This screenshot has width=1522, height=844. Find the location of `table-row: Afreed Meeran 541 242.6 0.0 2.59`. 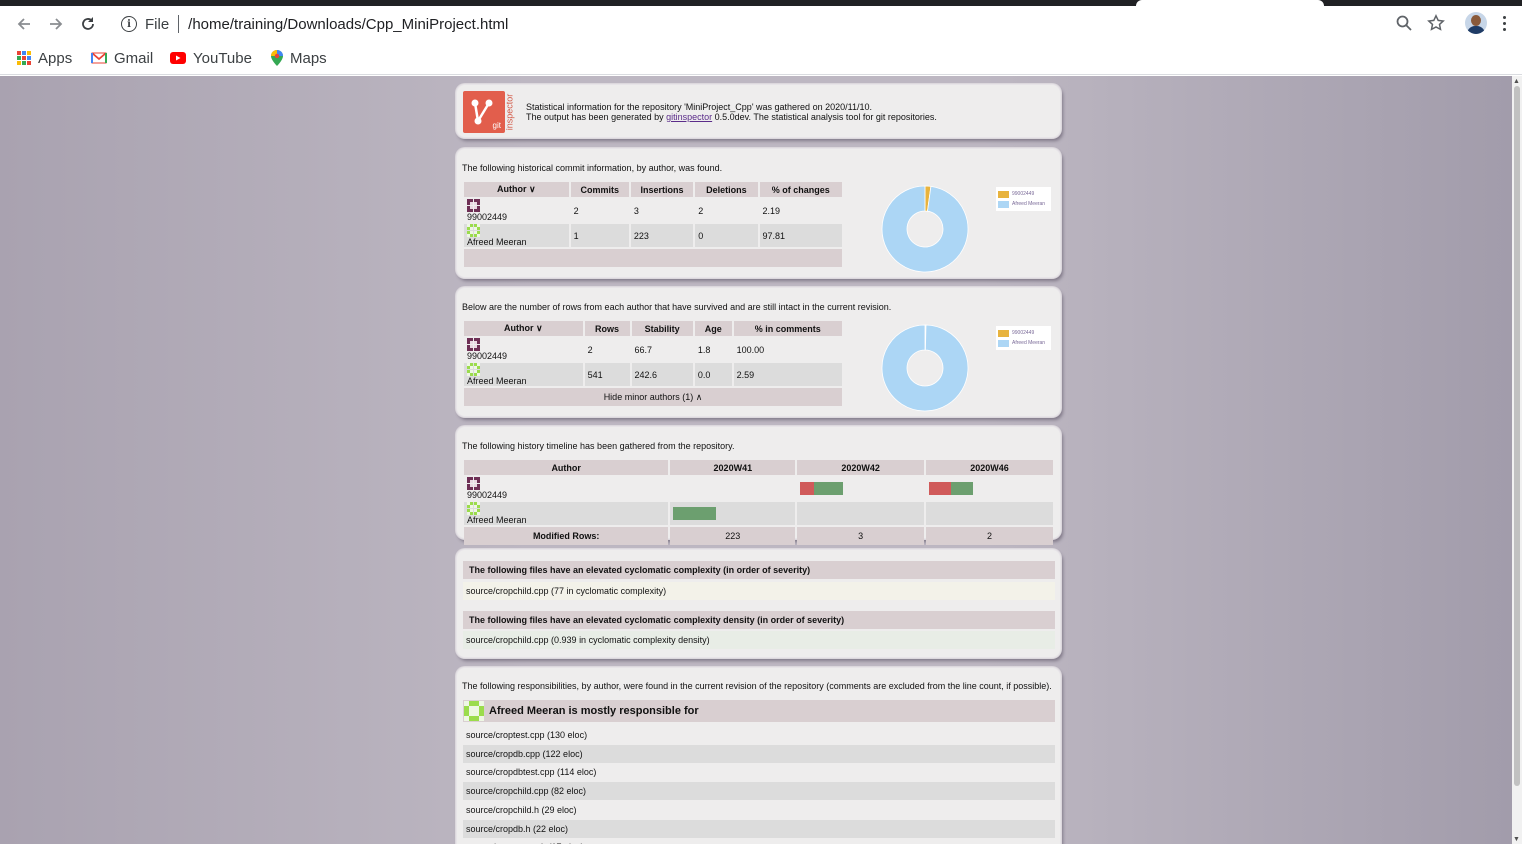

table-row: Afreed Meeran 541 242.6 0.0 2.59 is located at coordinates (653, 374).